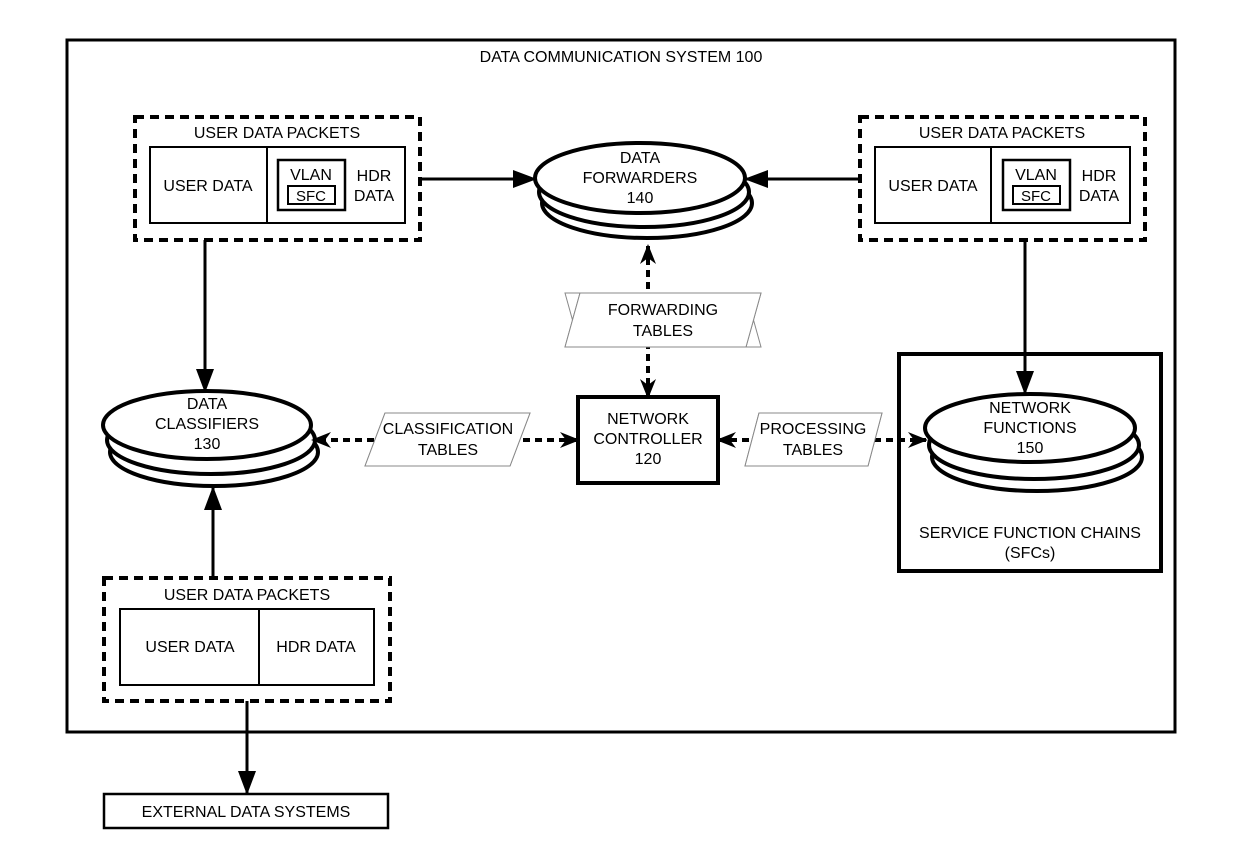 The image size is (1240, 862). I want to click on processing-tables-overlay-line2: TABLES, so click(813, 450).